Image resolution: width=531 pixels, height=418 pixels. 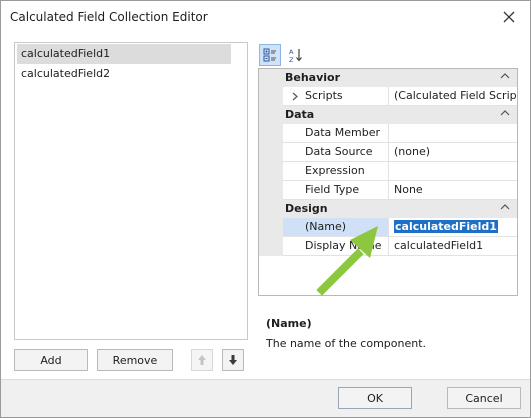 I want to click on window-title: Calculated Field Collection Editor, so click(x=109, y=17).